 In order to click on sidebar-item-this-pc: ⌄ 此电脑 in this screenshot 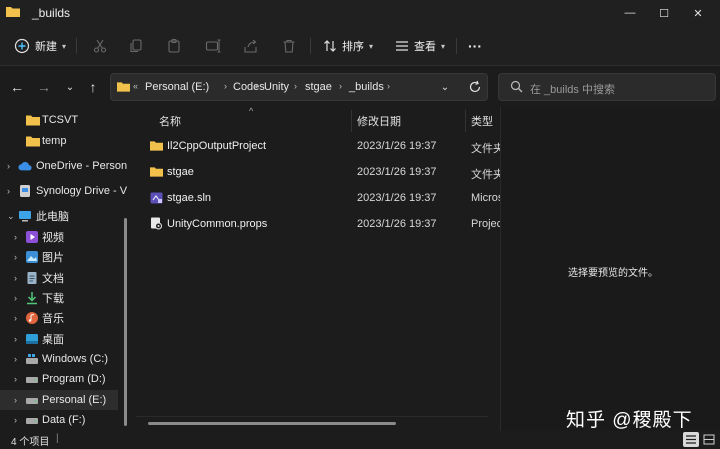, I will do `click(66, 216)`.